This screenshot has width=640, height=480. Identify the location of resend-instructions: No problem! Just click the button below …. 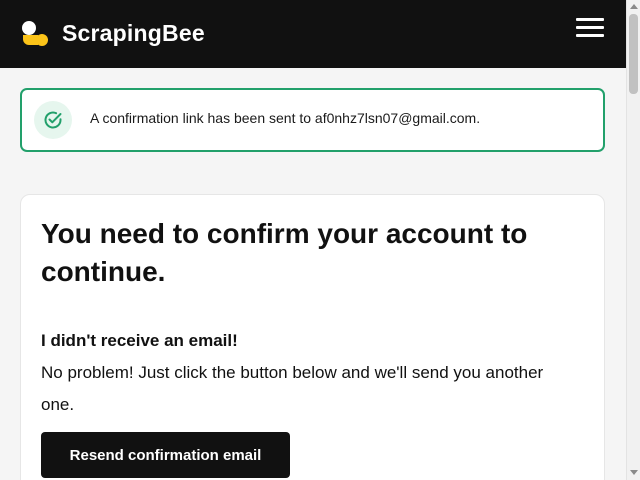
(292, 388).